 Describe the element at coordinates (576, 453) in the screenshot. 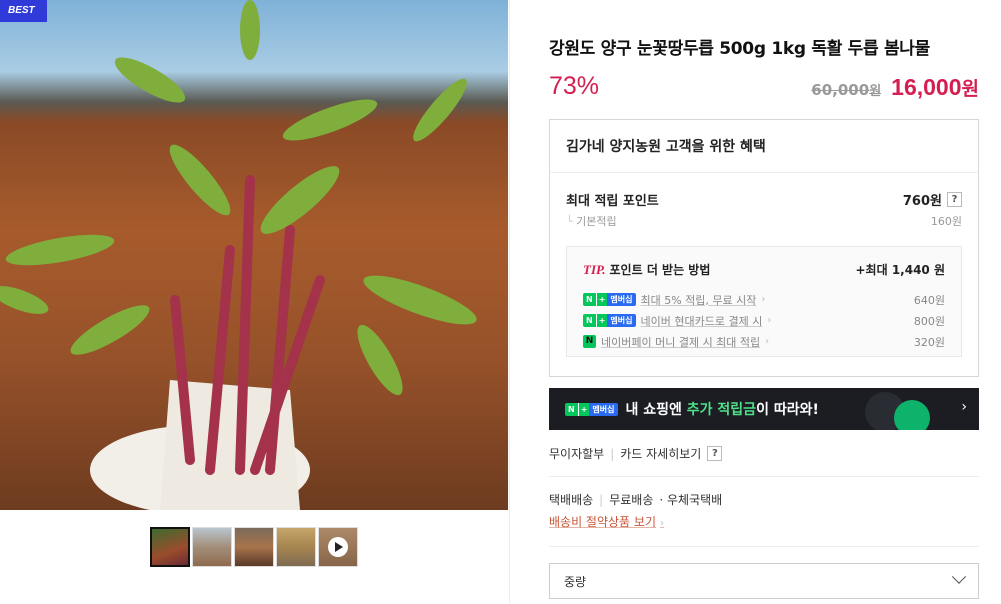

I see `installment-link: 무이자할부` at that location.